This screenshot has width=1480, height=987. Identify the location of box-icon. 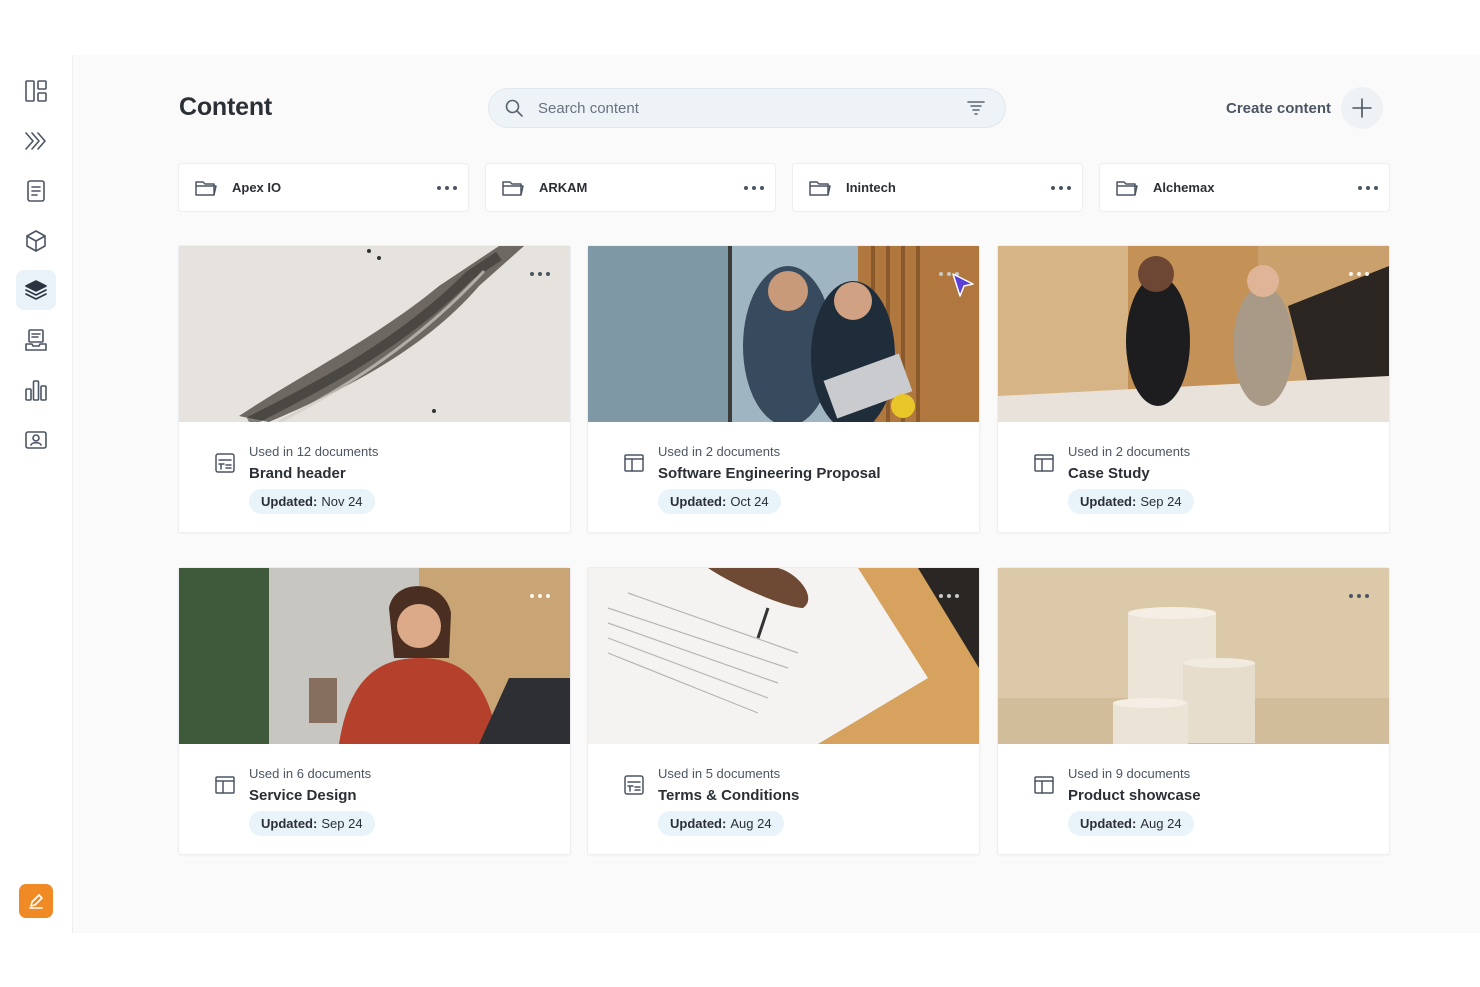
(36, 241).